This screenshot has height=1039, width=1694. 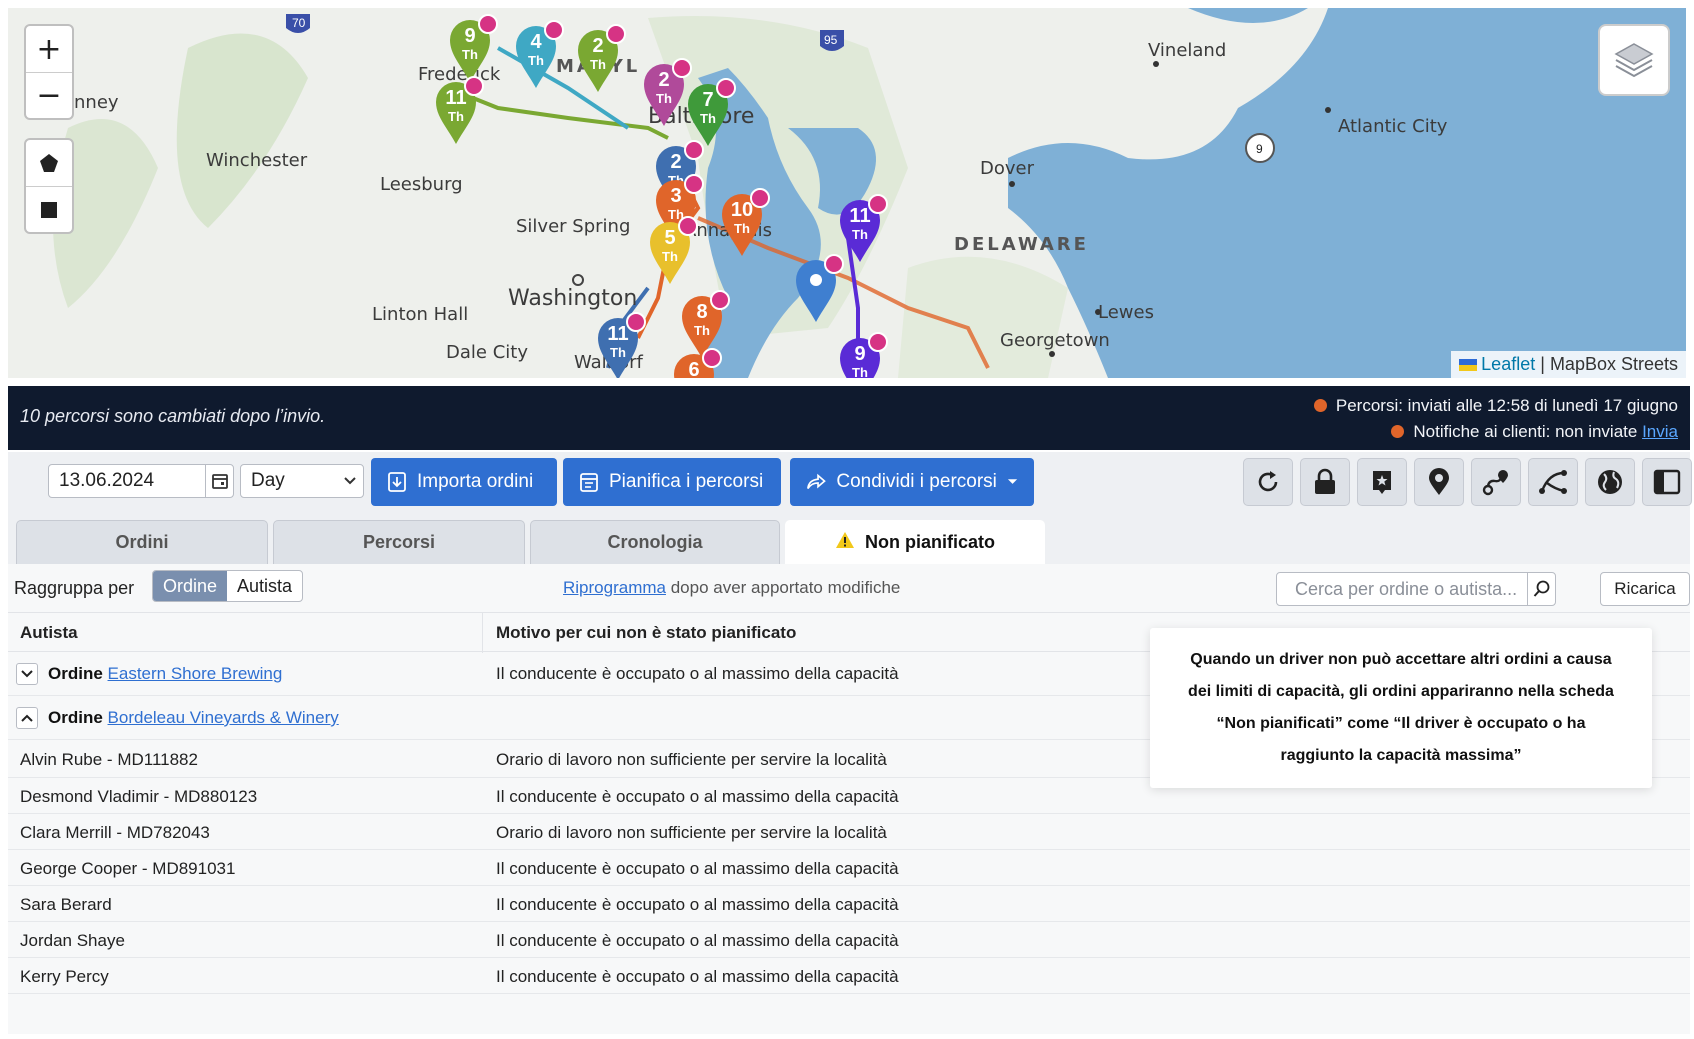 I want to click on search-input, so click(x=1402, y=589).